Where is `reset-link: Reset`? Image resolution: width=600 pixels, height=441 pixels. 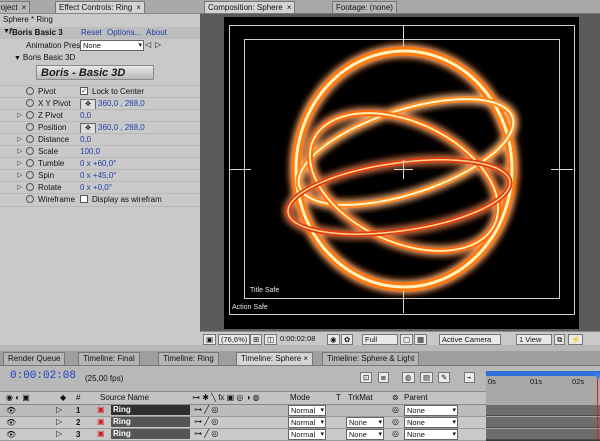
reset-link: Reset is located at coordinates (91, 32).